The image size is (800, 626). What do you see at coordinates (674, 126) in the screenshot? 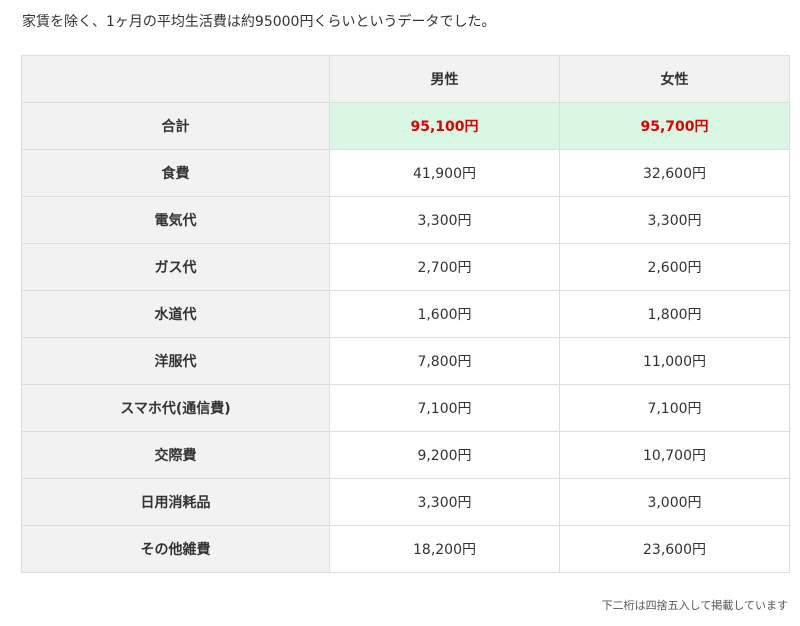
I see `female-value: 95,700円` at bounding box center [674, 126].